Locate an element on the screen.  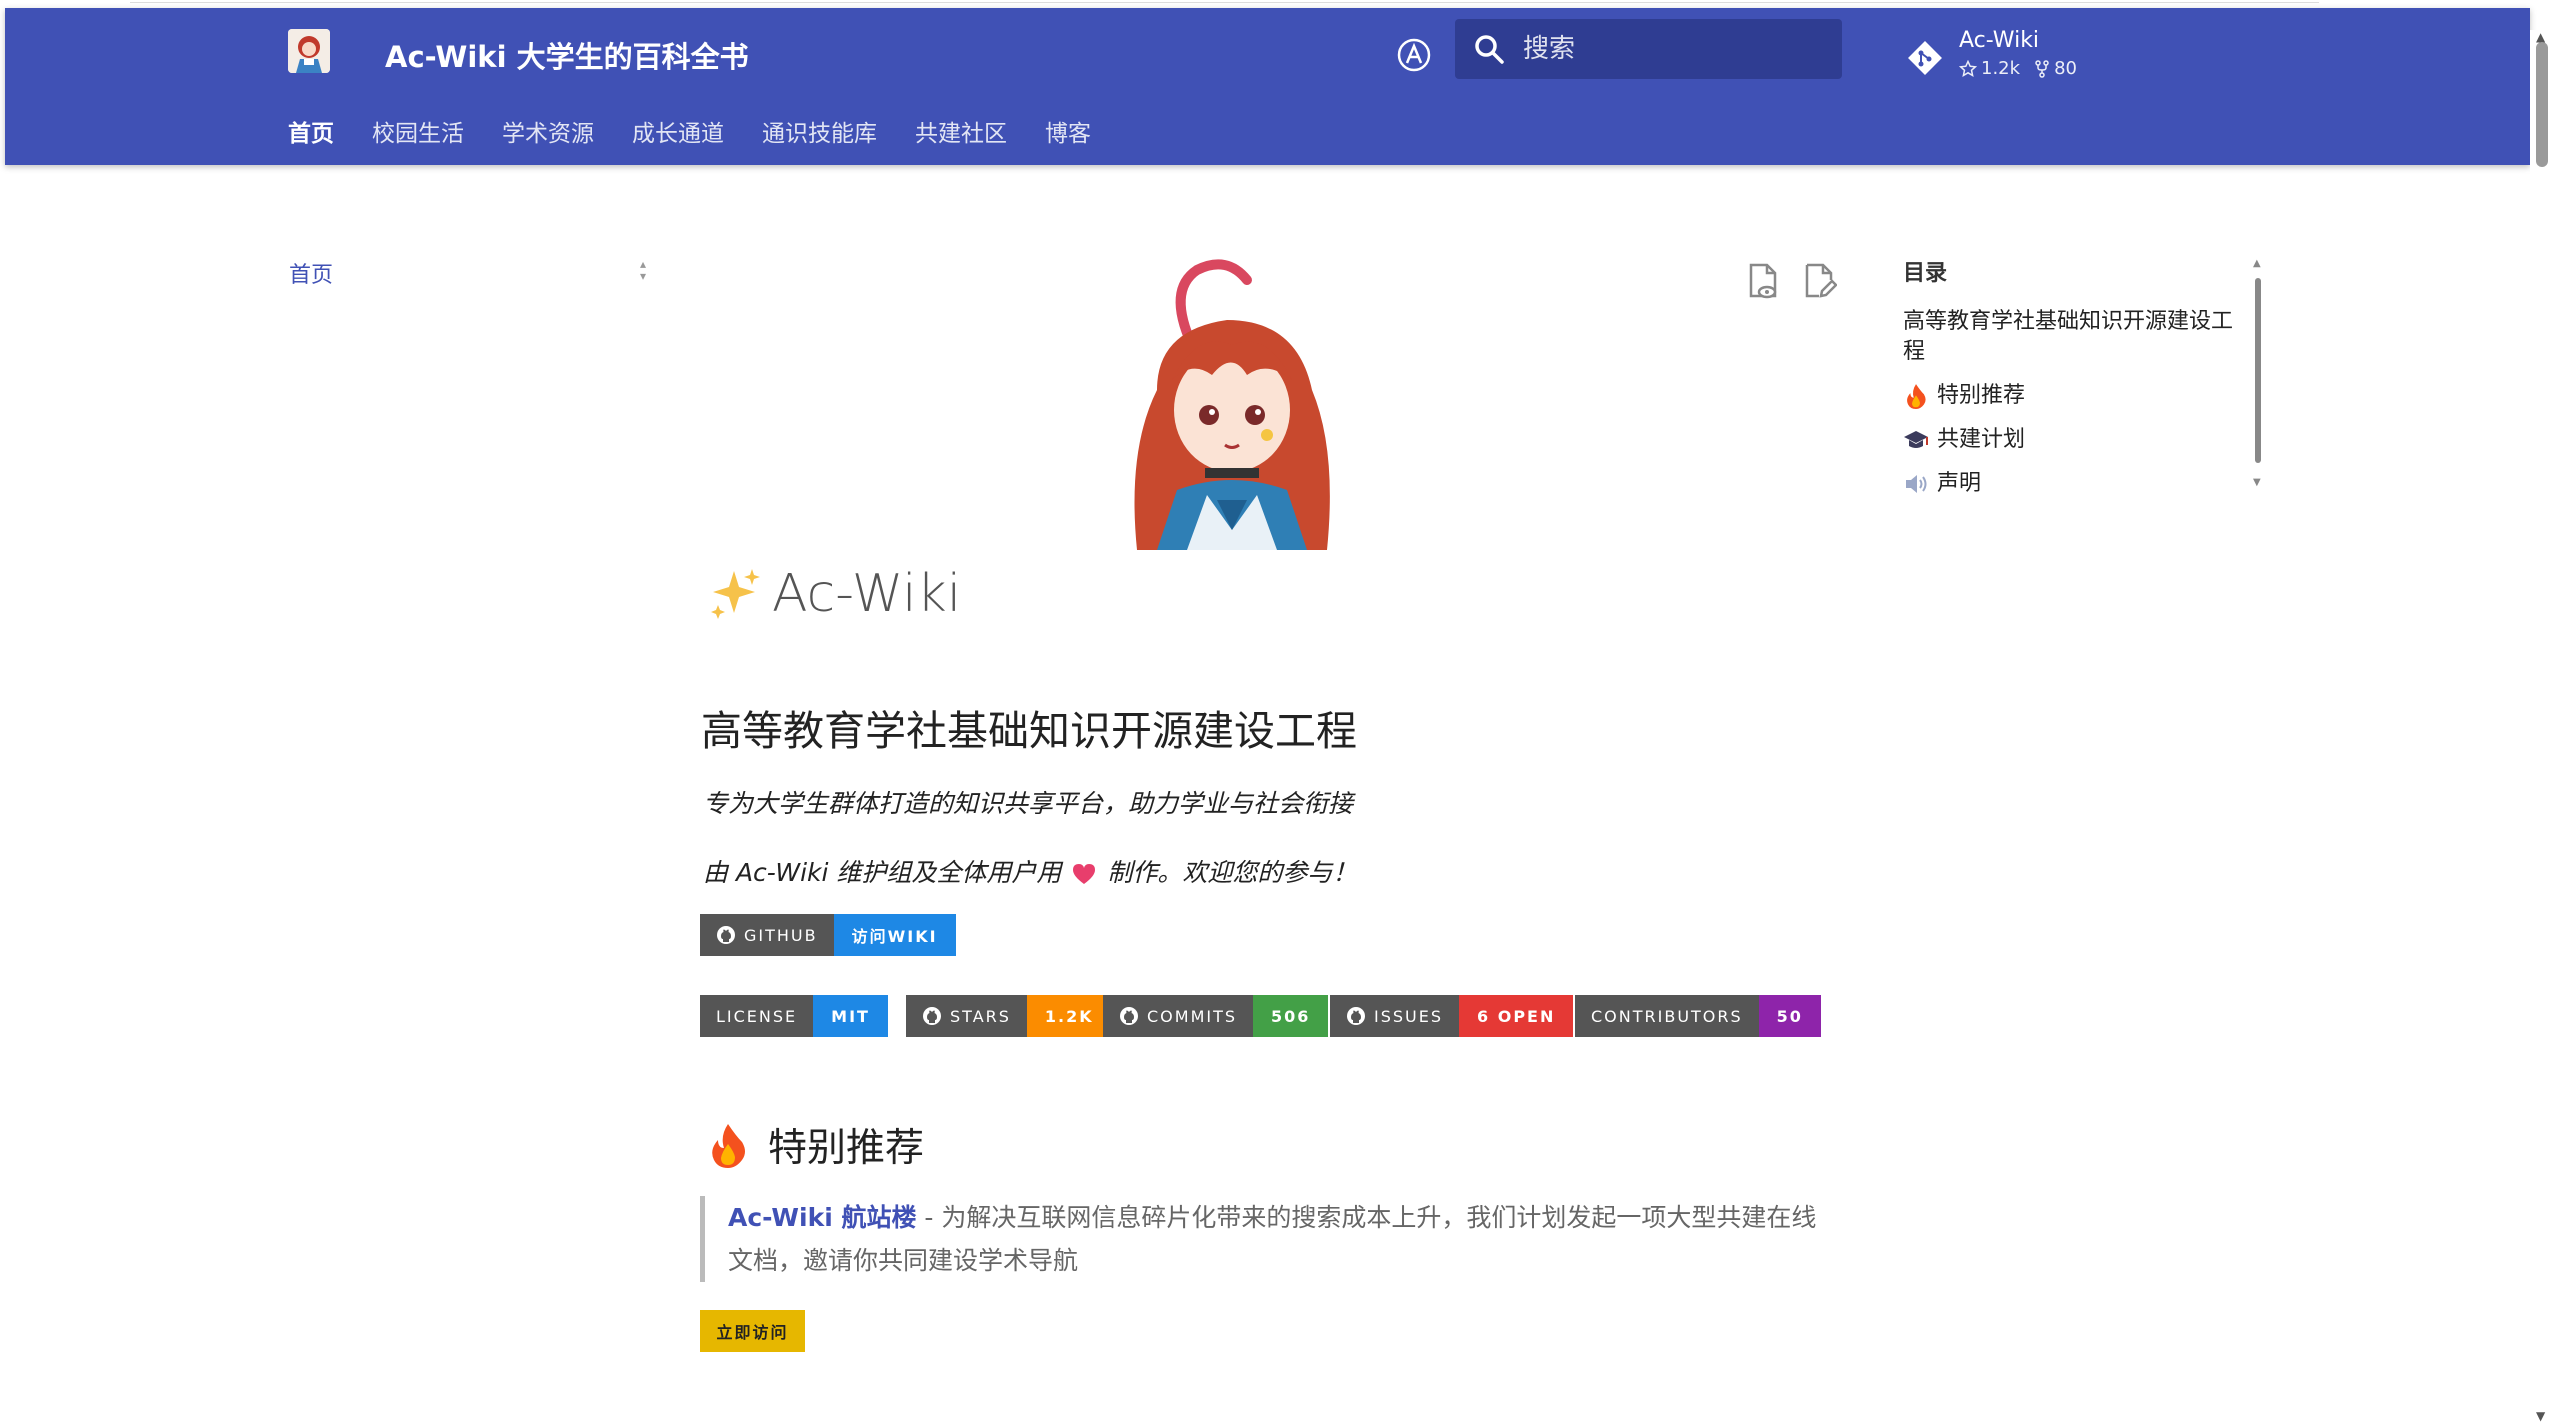
page-actions is located at coordinates (1791, 282).